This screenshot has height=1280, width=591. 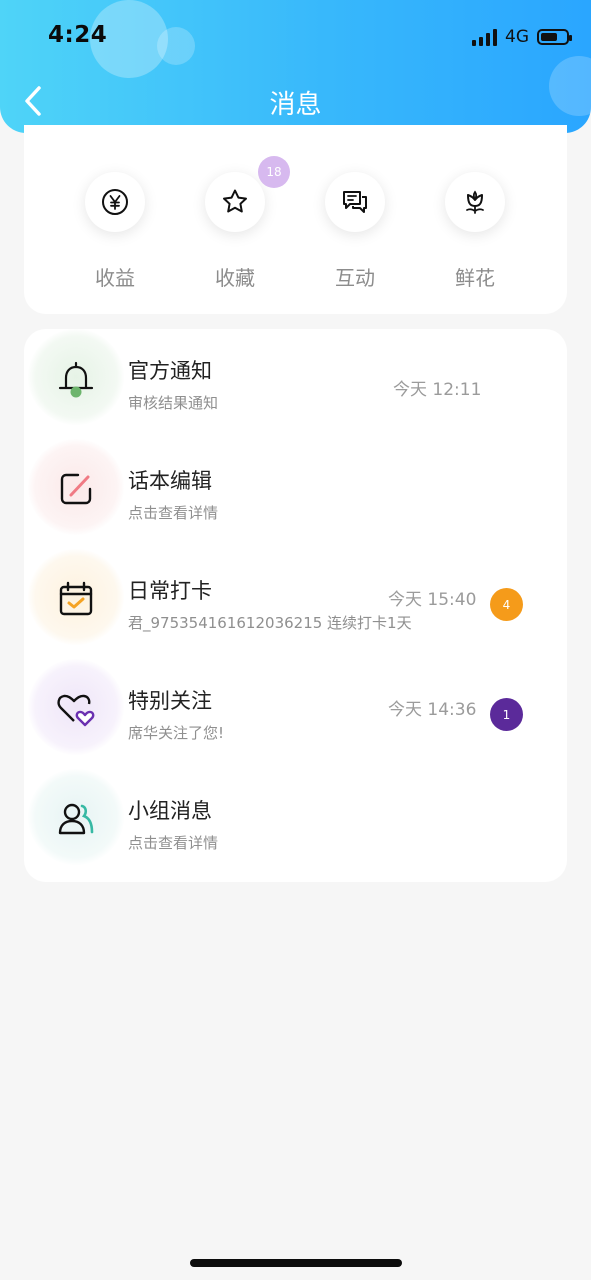 What do you see at coordinates (355, 202) in the screenshot?
I see `chat-icon` at bounding box center [355, 202].